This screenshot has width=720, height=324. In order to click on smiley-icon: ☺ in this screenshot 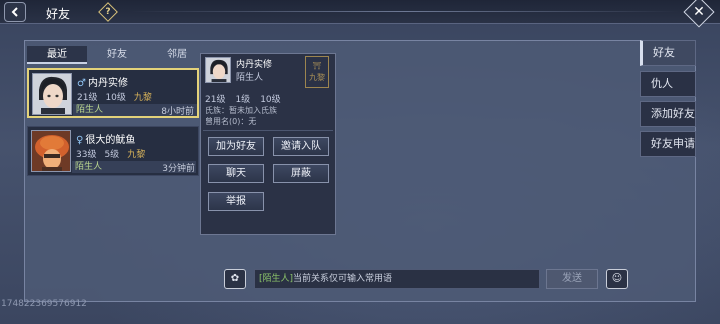, I will do `click(617, 279)`.